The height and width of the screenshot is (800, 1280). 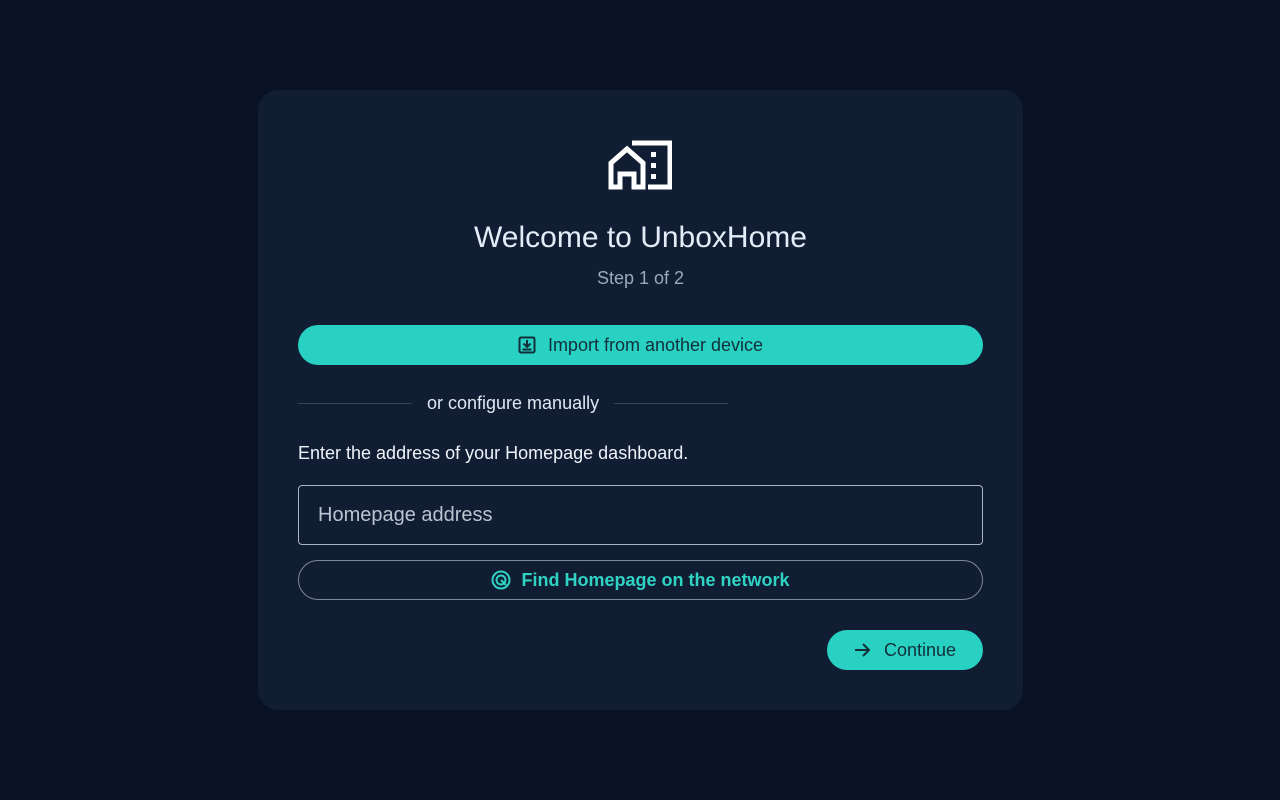 I want to click on page-title: Welcome to UnboxHome, so click(x=640, y=237).